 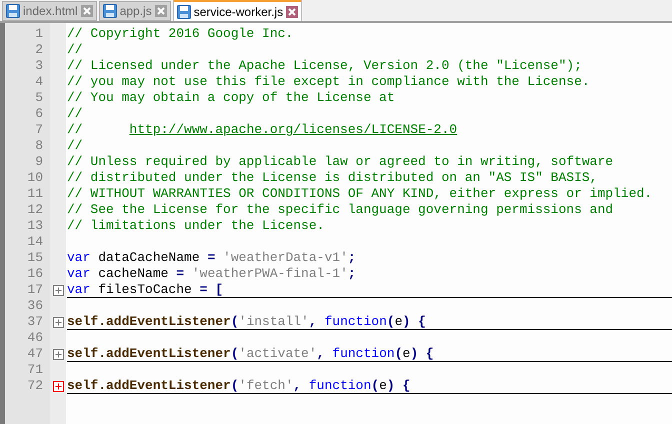 What do you see at coordinates (35, 321) in the screenshot?
I see `line-number: 37` at bounding box center [35, 321].